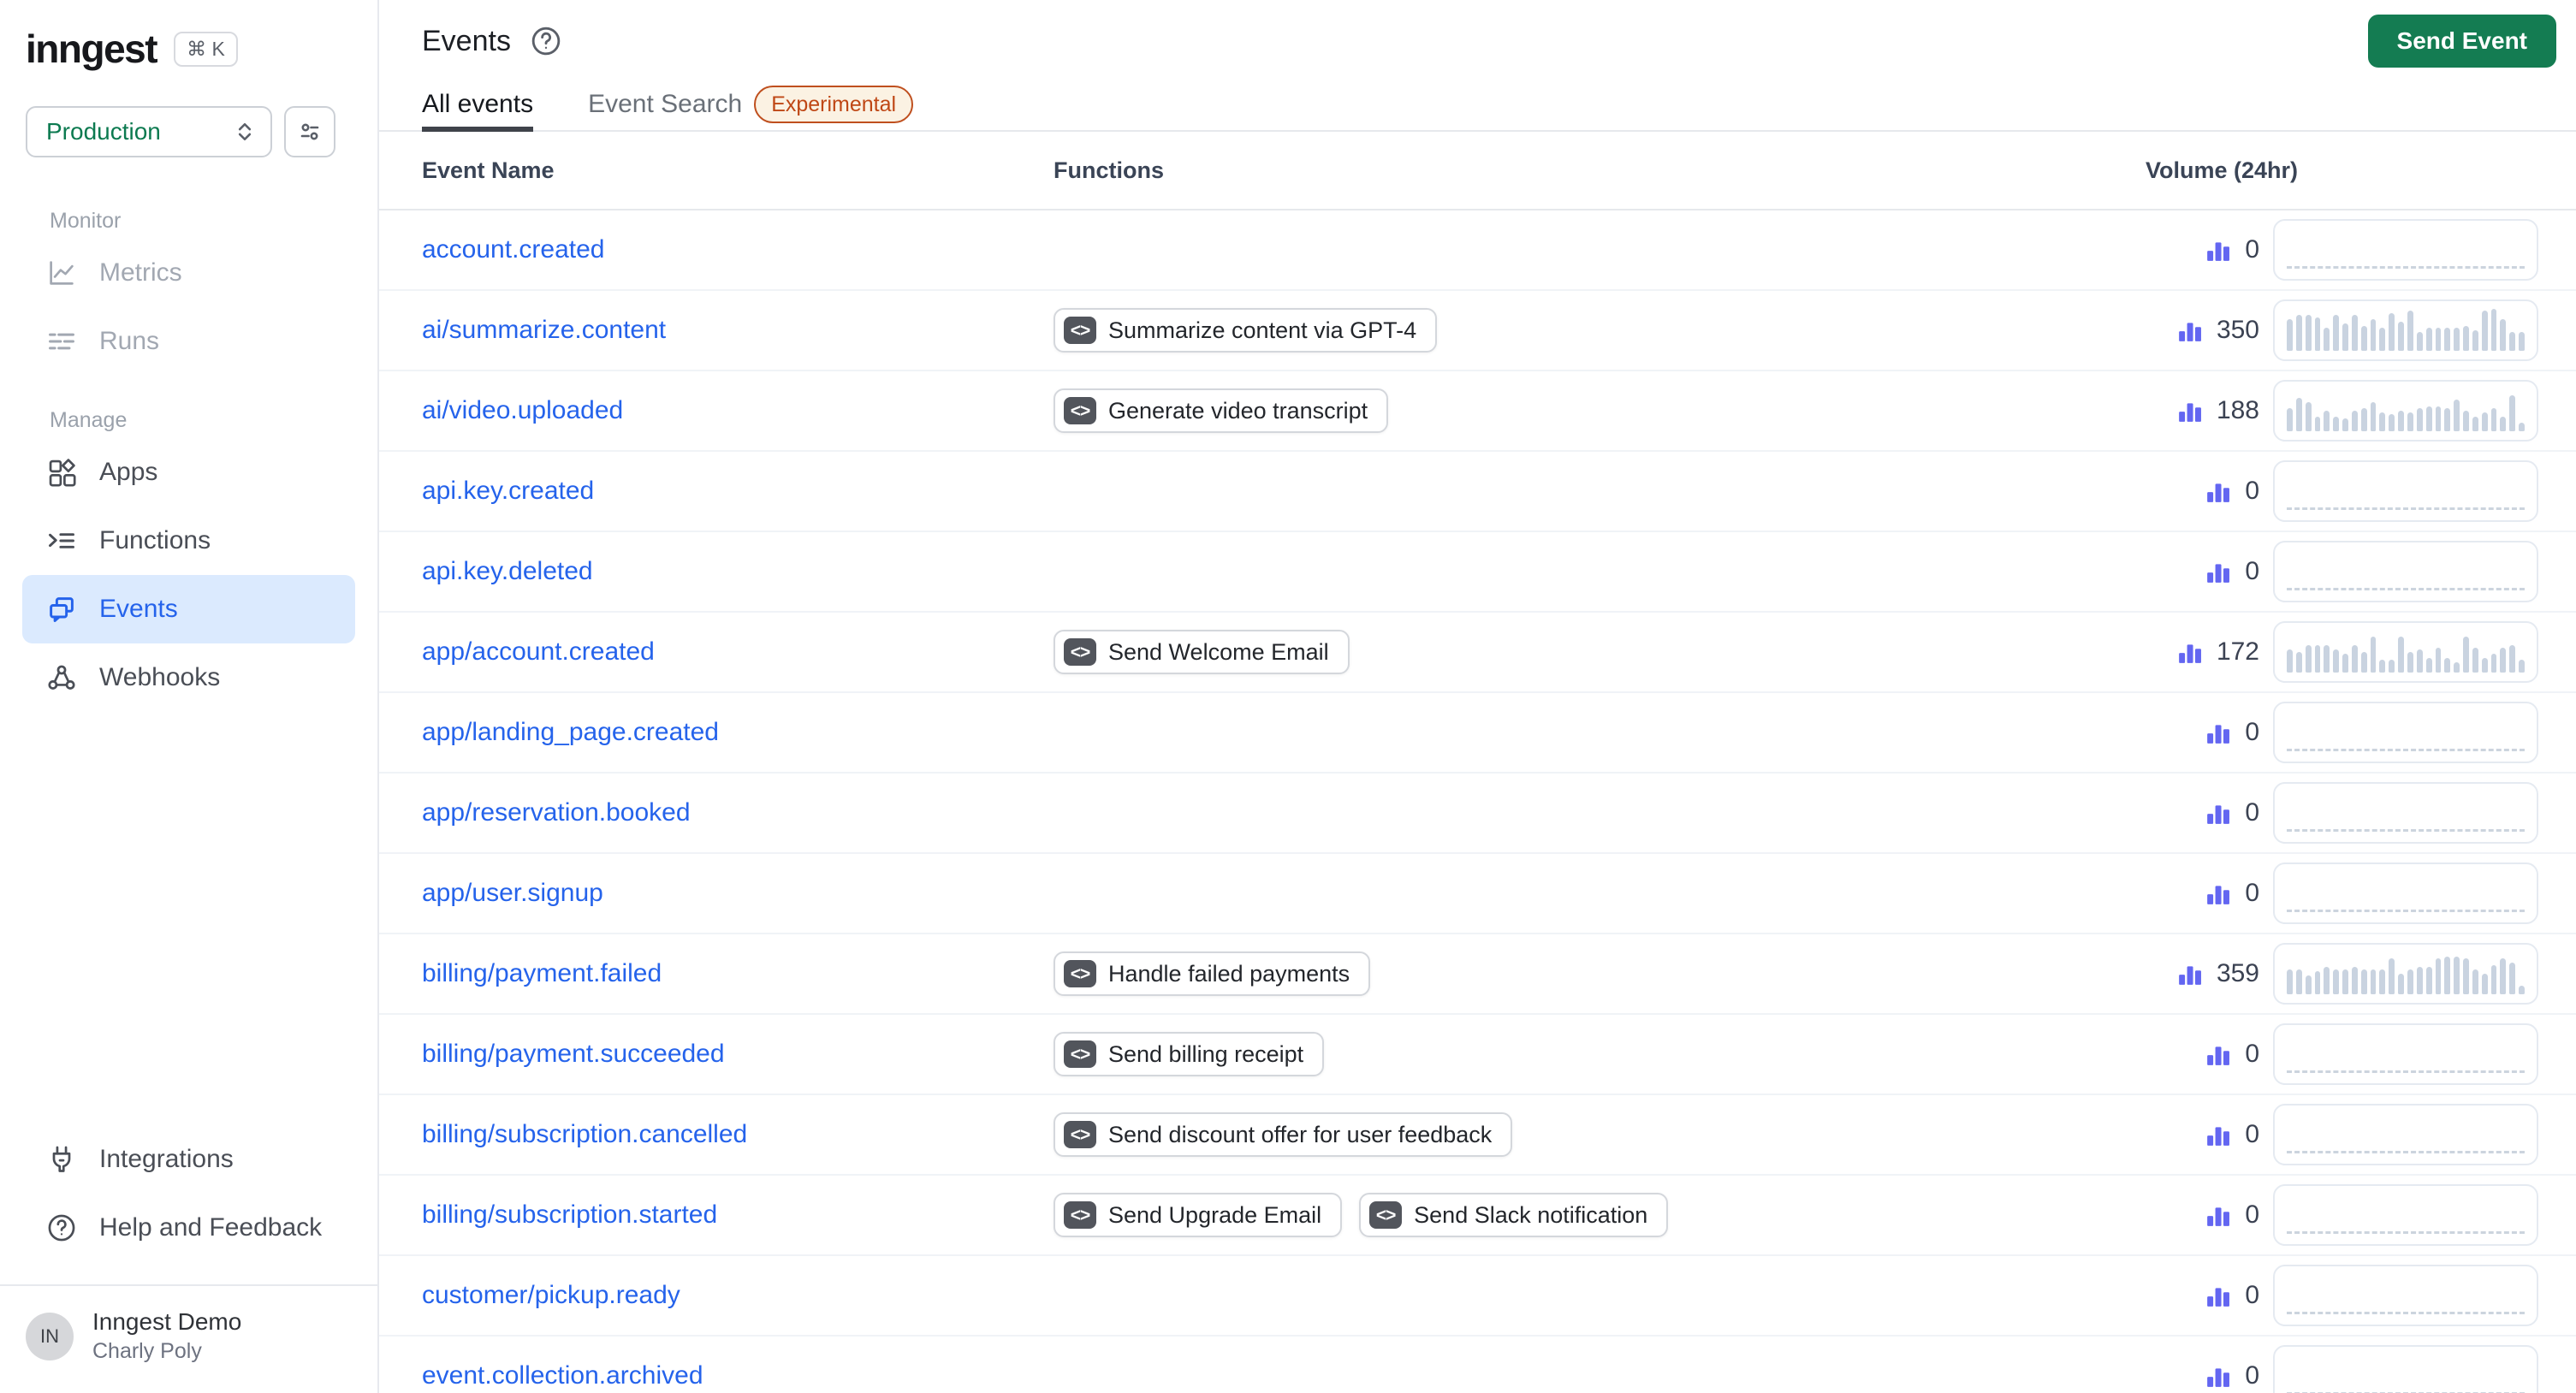  I want to click on events-icon, so click(61, 610).